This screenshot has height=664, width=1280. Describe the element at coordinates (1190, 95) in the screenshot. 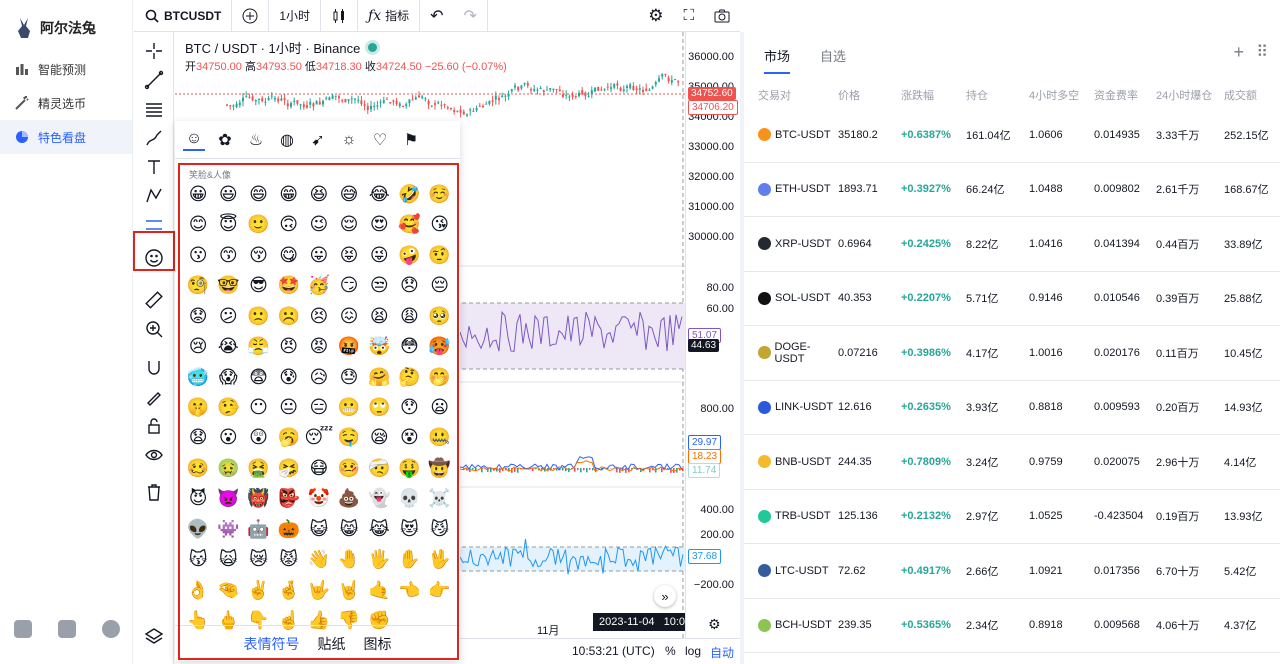

I see `column-header: 24小时爆仓` at that location.